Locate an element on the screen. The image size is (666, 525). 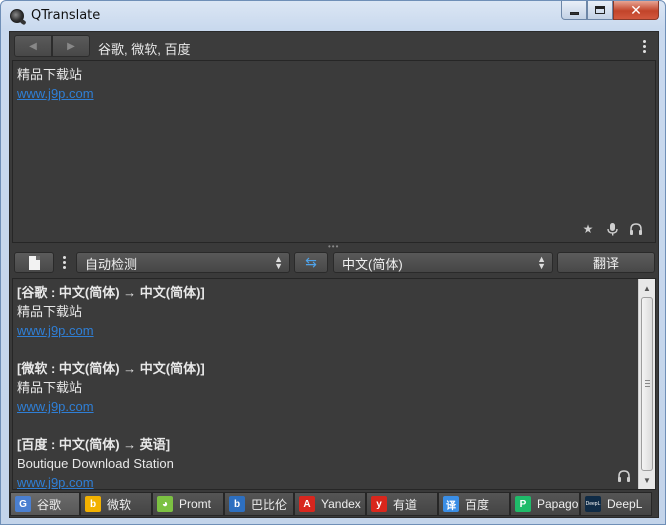
target-language-select: 中文(简体) ▲ ▼ is located at coordinates (443, 262).